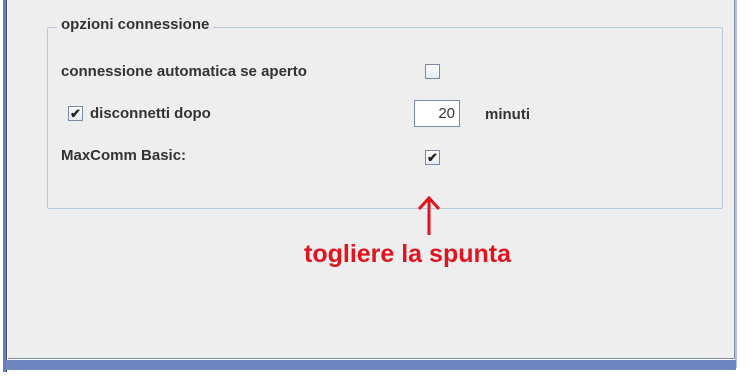 The image size is (750, 378). Describe the element at coordinates (5, 186) in the screenshot. I see `window-left-border` at that location.